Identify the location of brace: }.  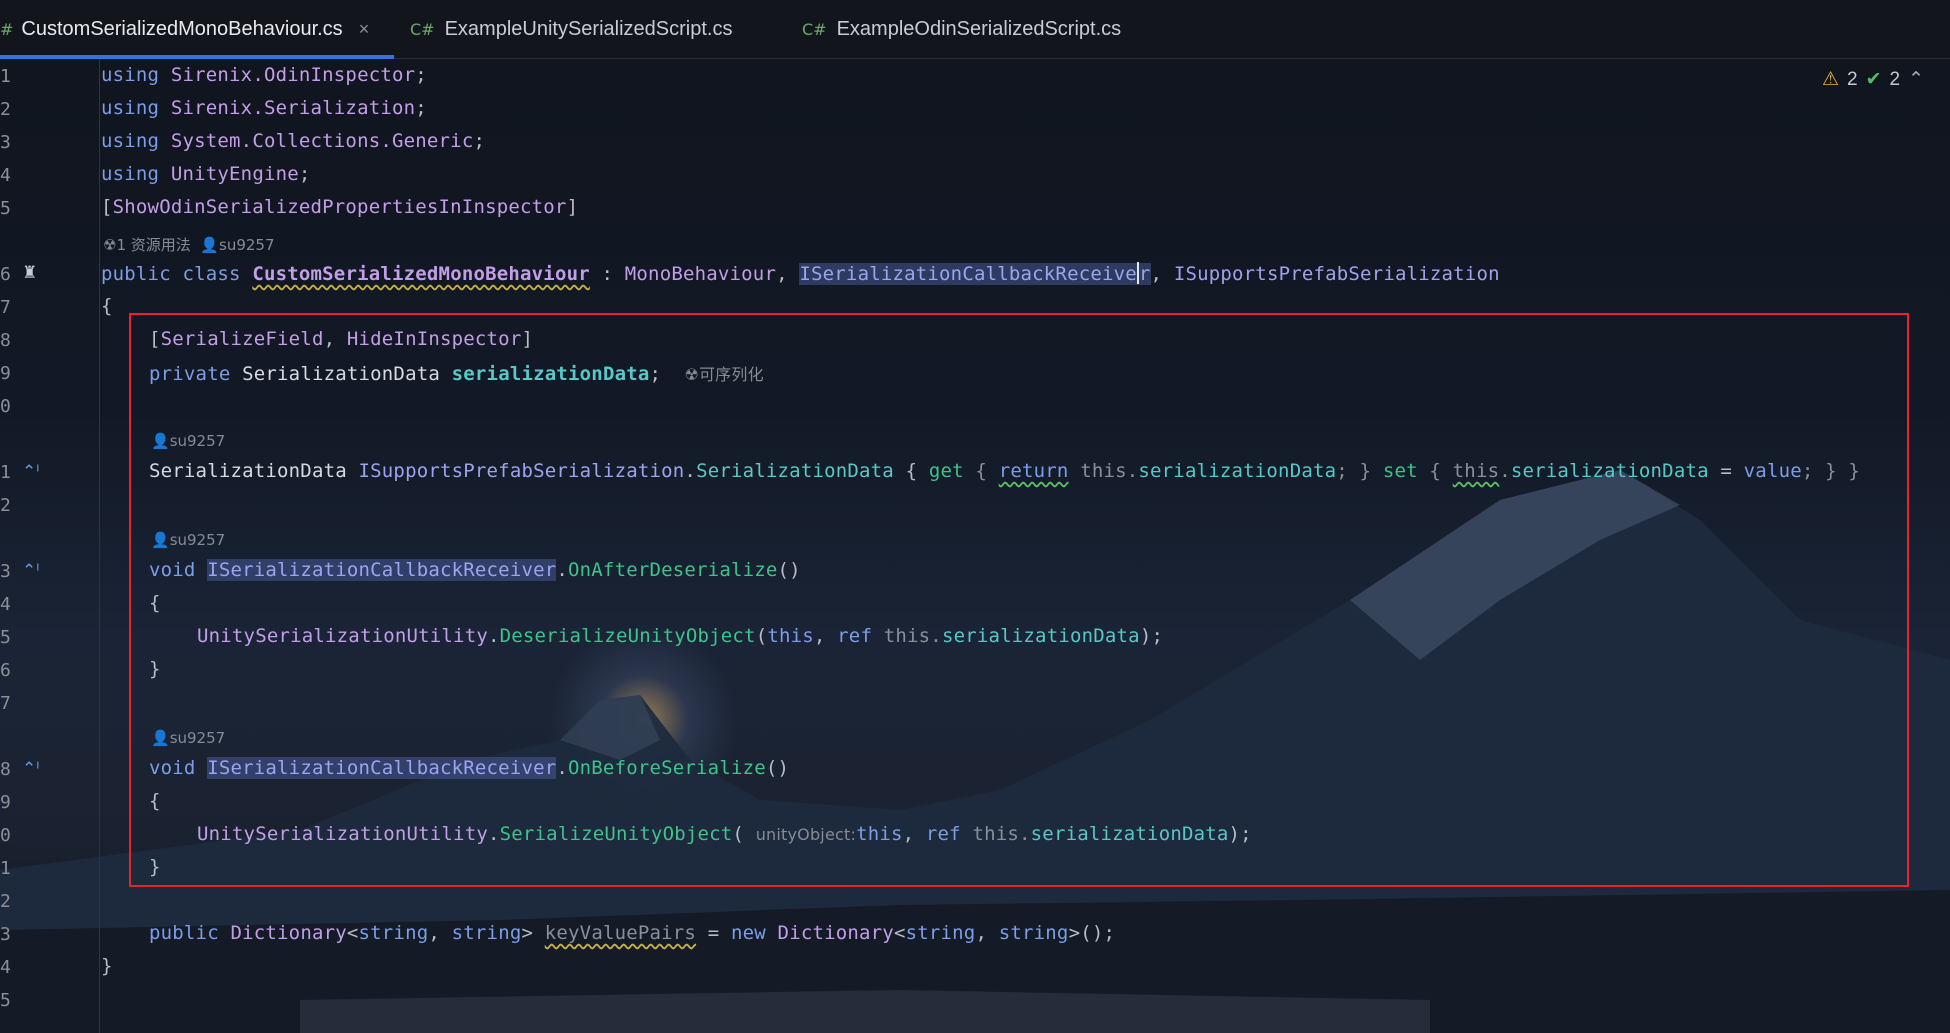
(107, 966).